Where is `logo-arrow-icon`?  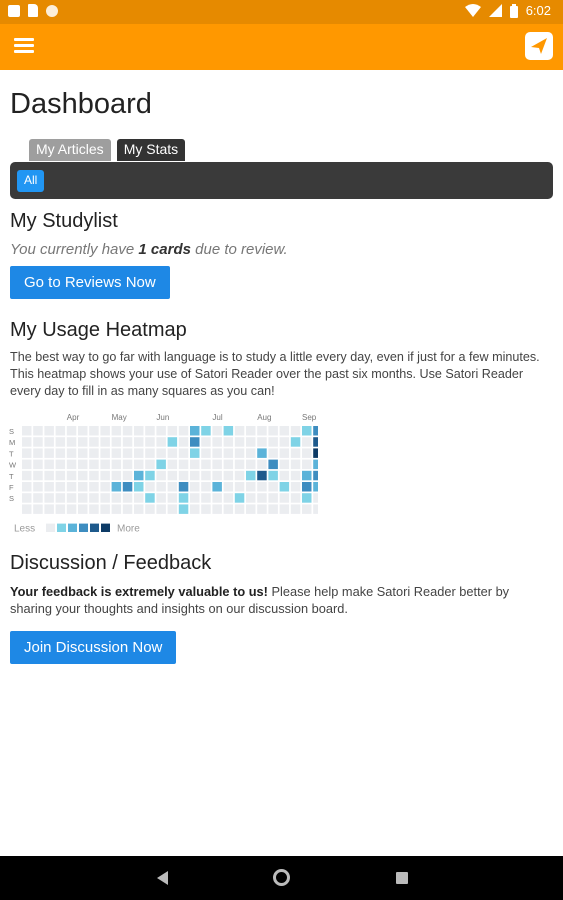 logo-arrow-icon is located at coordinates (539, 46).